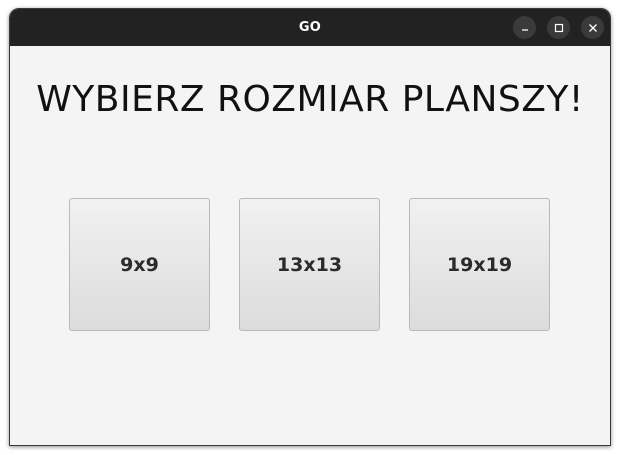 The height and width of the screenshot is (455, 620). I want to click on board-size-13x13-button: 13x13, so click(309, 264).